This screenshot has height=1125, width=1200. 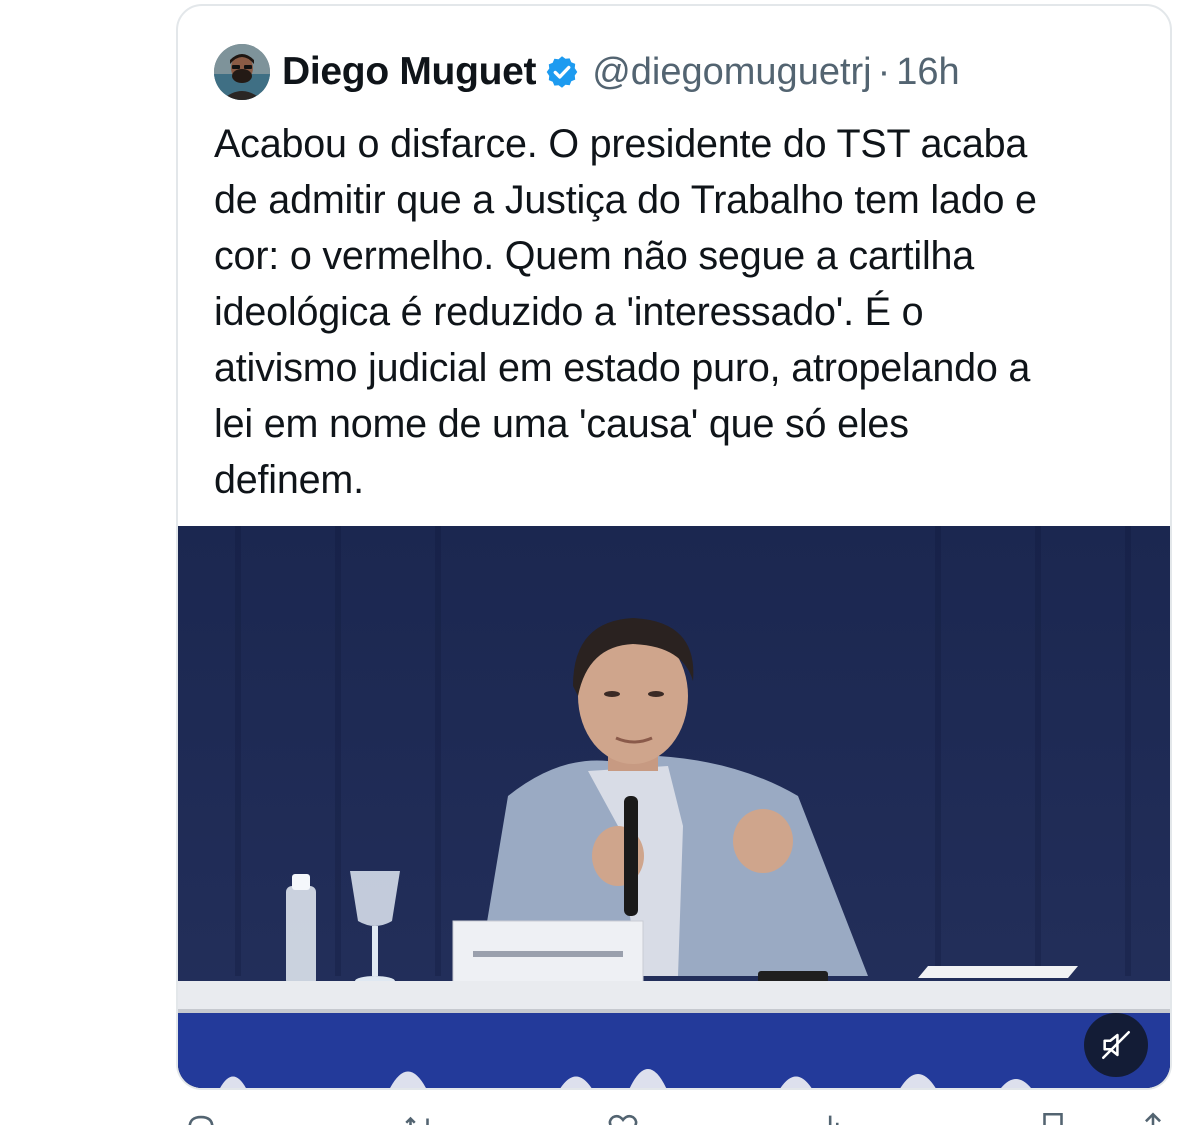 I want to click on author-name: Diego Muguet, so click(x=409, y=72).